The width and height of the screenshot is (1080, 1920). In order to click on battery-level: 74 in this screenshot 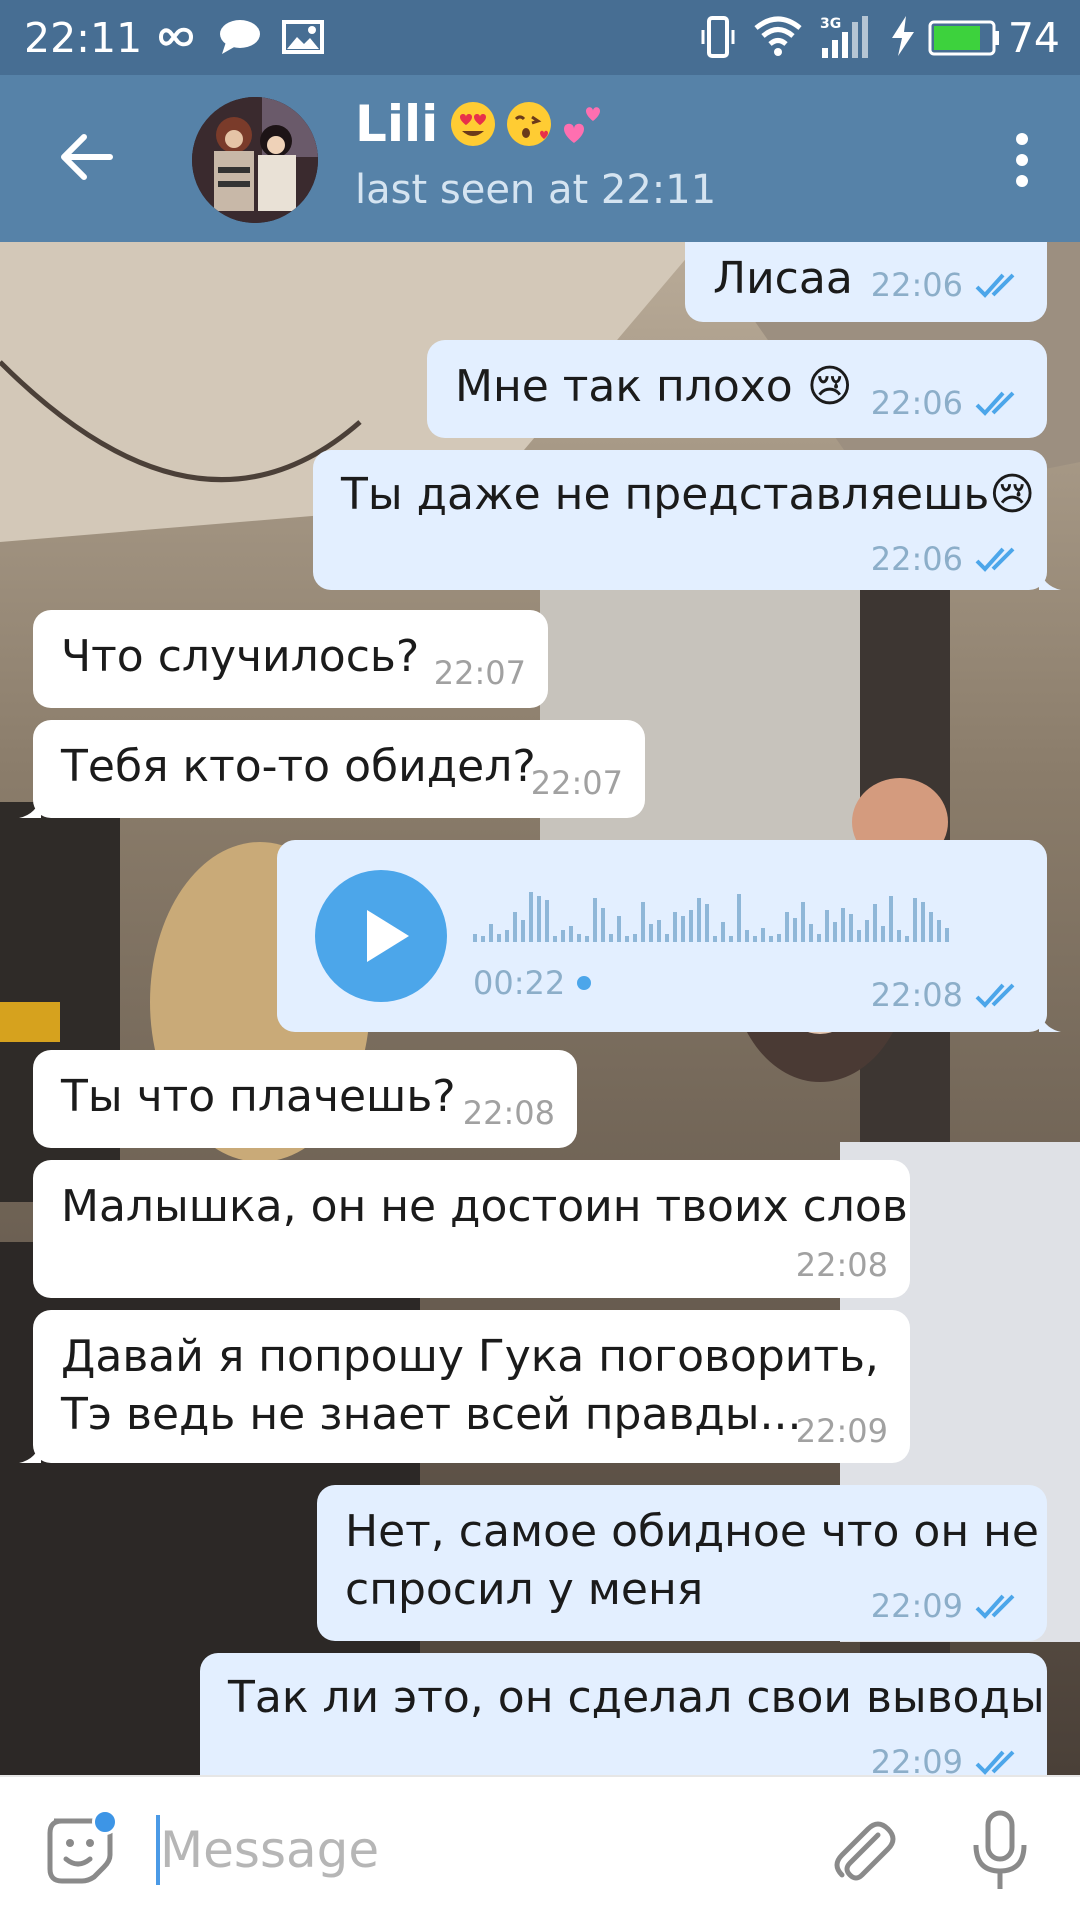, I will do `click(1033, 38)`.